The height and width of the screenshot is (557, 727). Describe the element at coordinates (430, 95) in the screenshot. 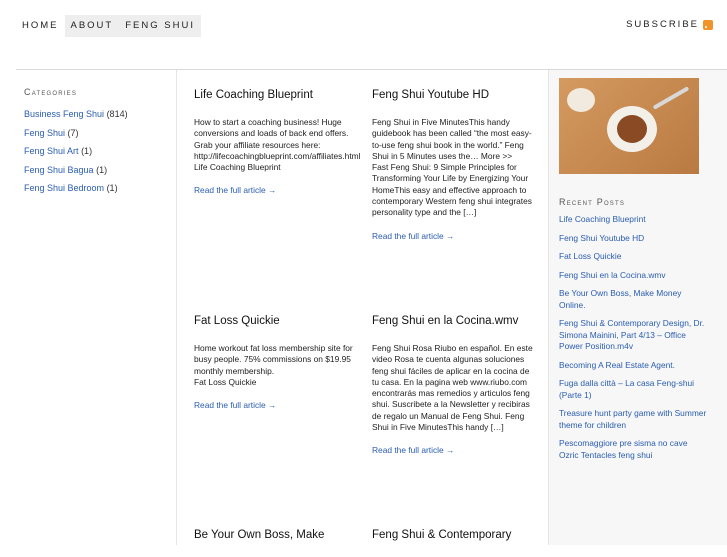

I see `post-title-link: Feng Shui Youtube HD` at that location.